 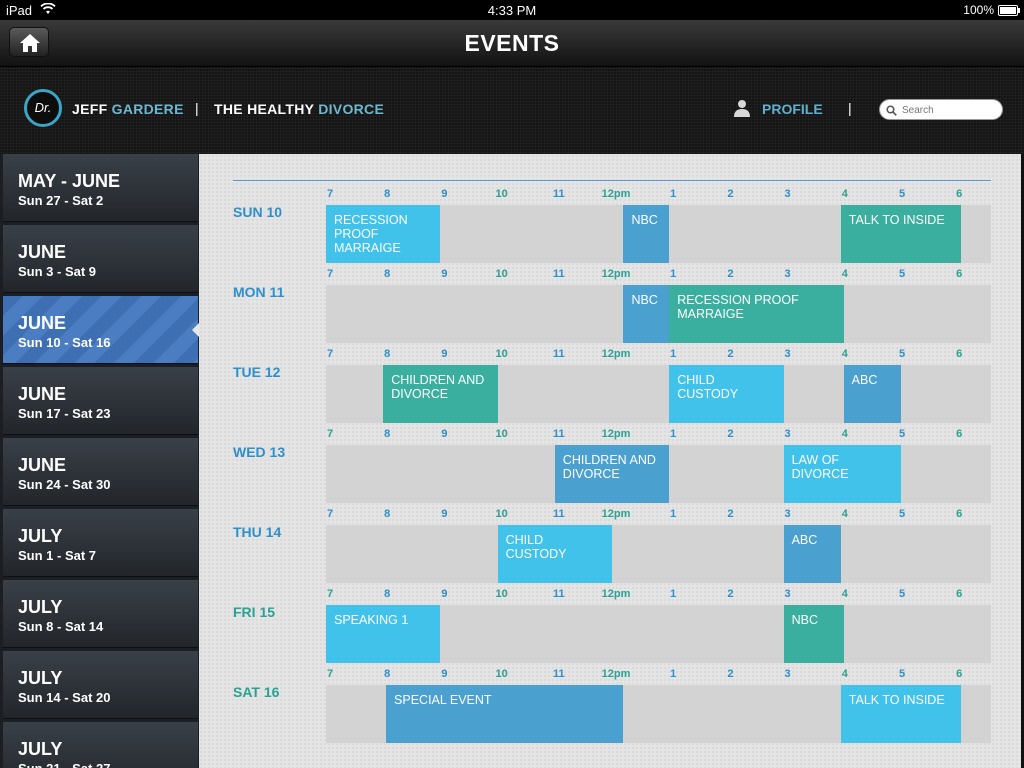 I want to click on clock: 4:33 PM, so click(x=512, y=10).